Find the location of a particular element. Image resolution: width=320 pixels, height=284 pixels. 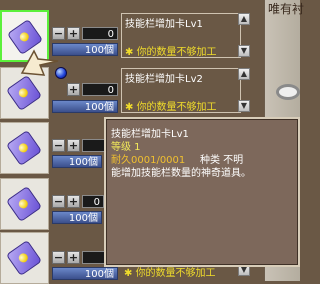

total-count-2: 100個 is located at coordinates (85, 106).